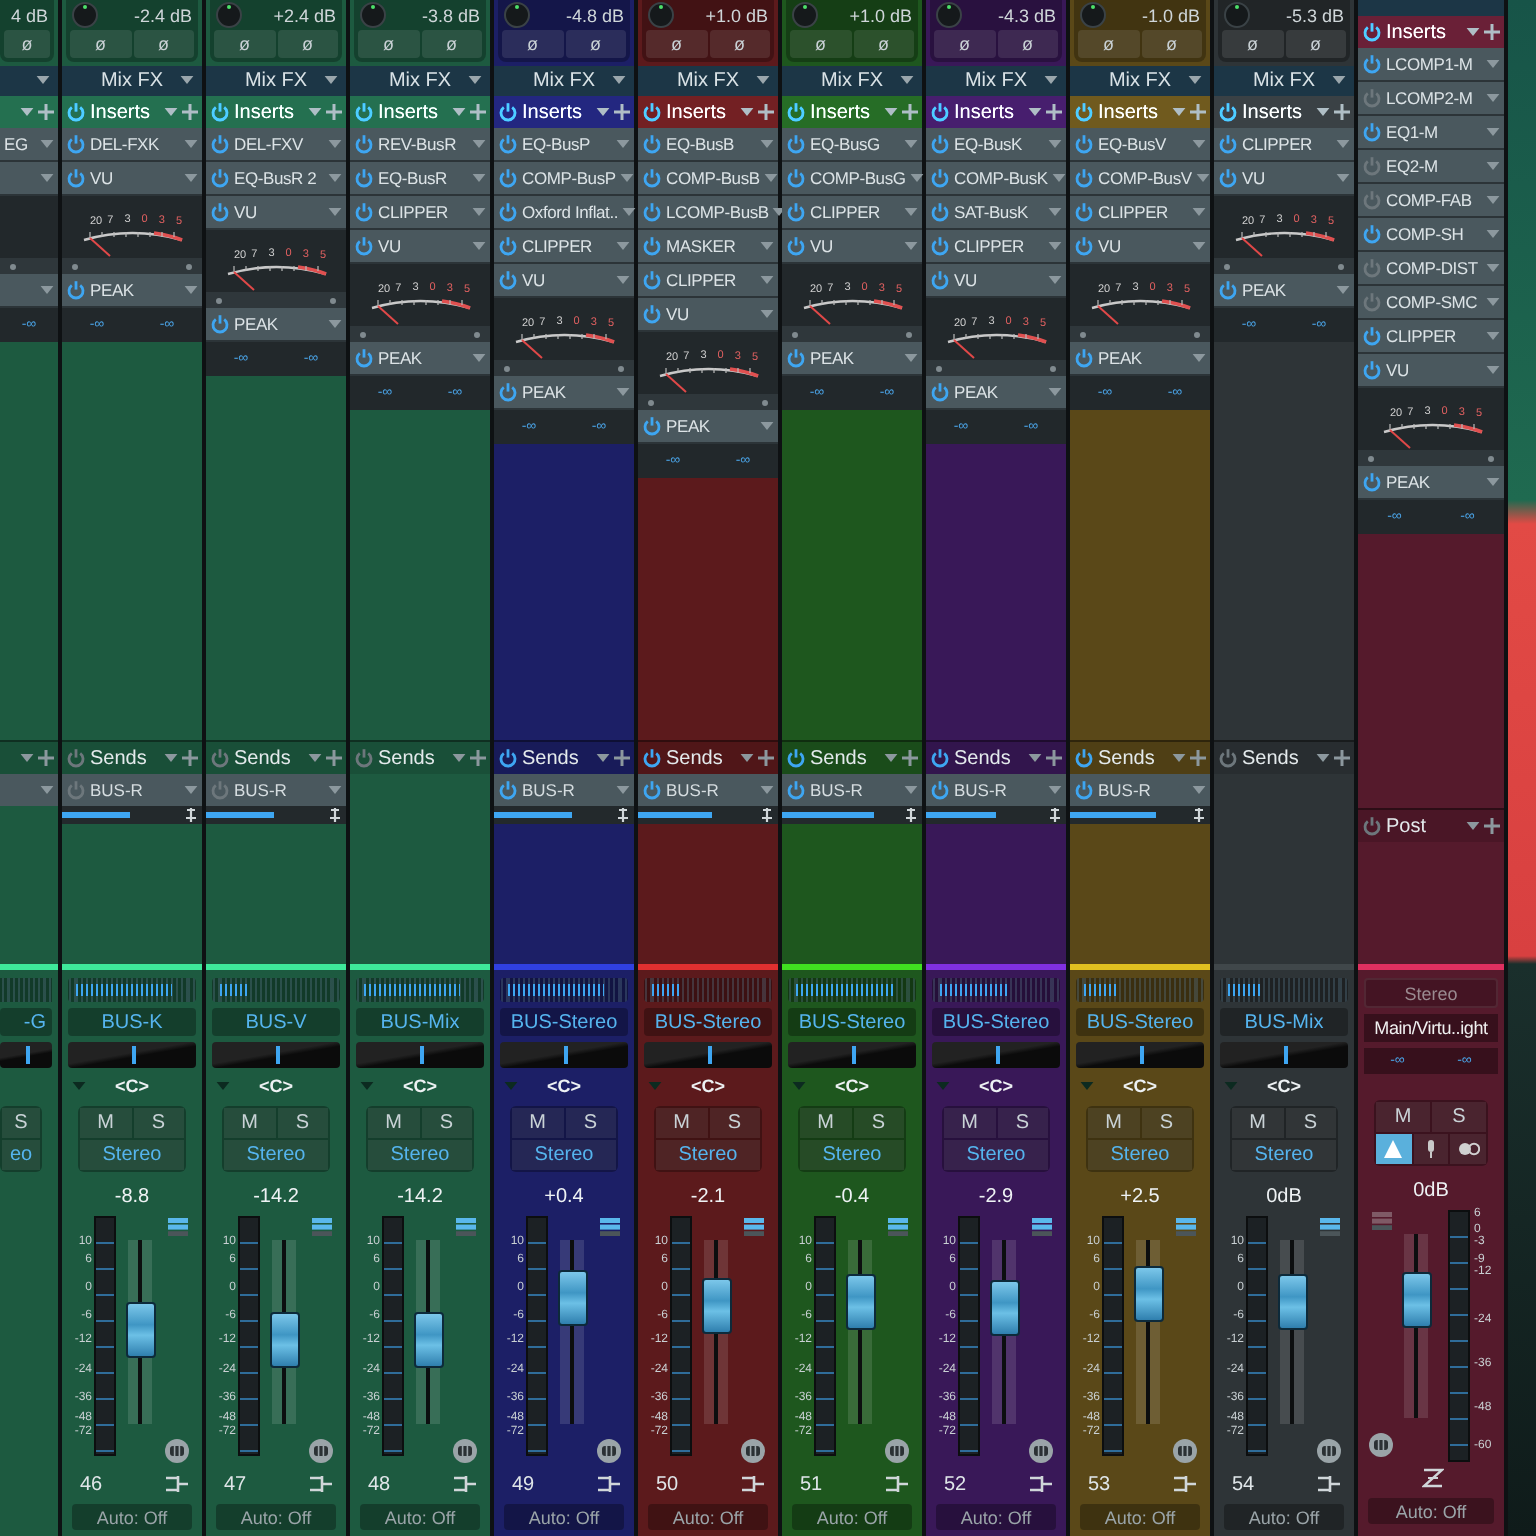 The height and width of the screenshot is (1536, 1536). What do you see at coordinates (132, 1022) in the screenshot?
I see `channel-name: BUS-K` at bounding box center [132, 1022].